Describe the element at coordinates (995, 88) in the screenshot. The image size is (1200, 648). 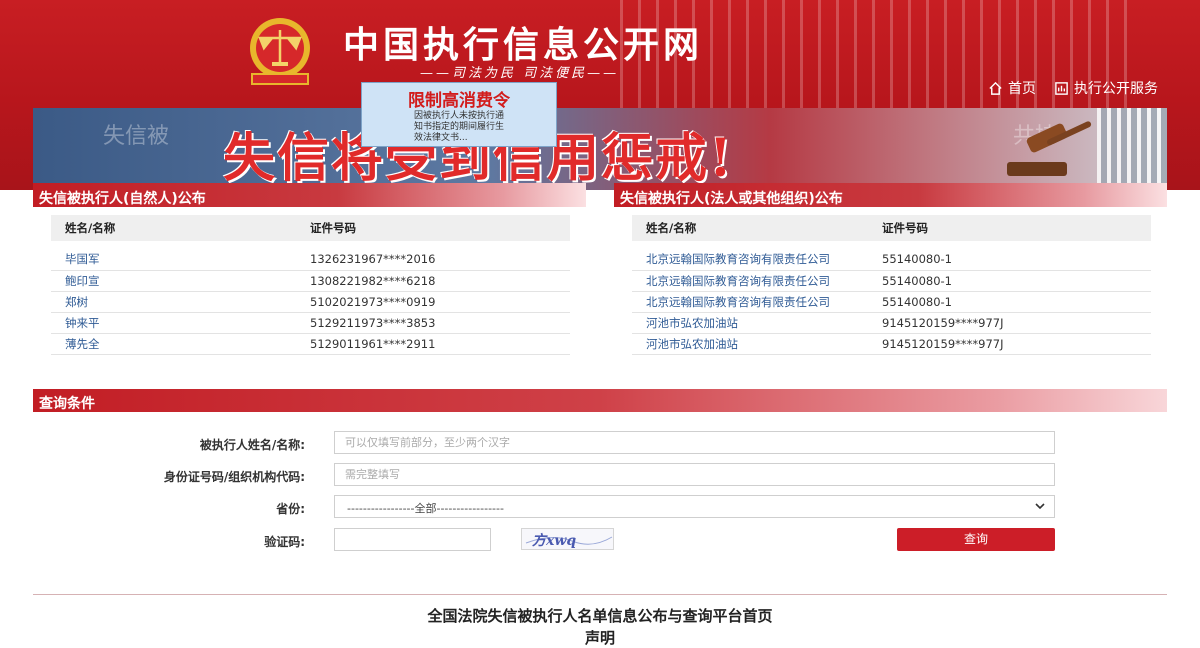
I see `home-icon` at that location.